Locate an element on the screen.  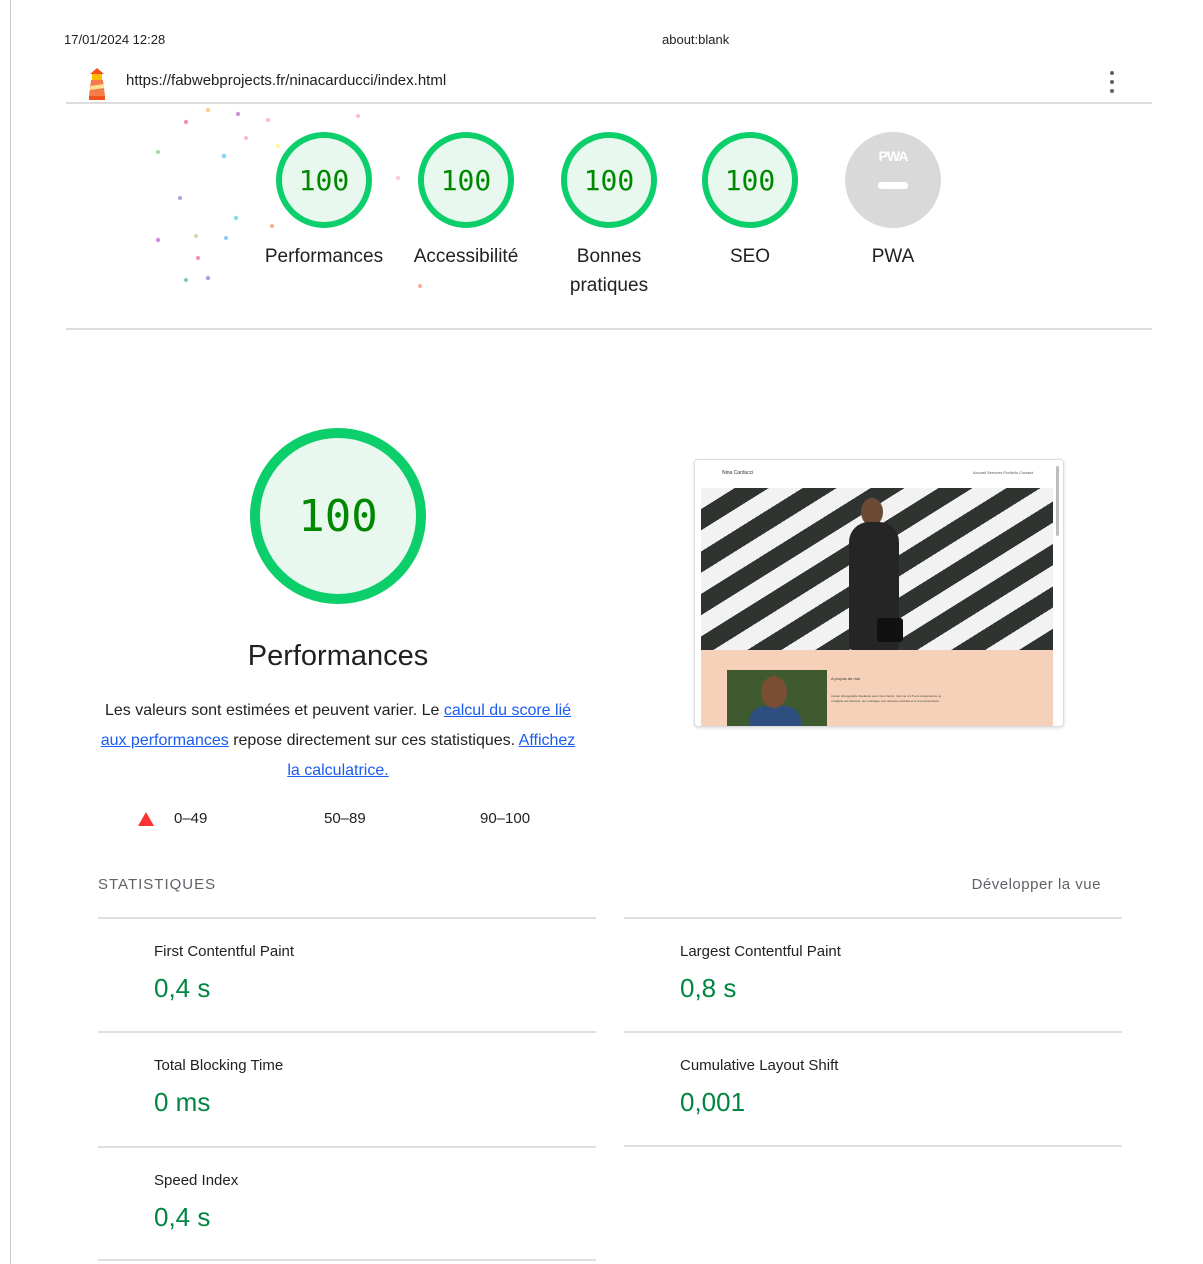
legend-fail: 0–49 is located at coordinates (172, 818).